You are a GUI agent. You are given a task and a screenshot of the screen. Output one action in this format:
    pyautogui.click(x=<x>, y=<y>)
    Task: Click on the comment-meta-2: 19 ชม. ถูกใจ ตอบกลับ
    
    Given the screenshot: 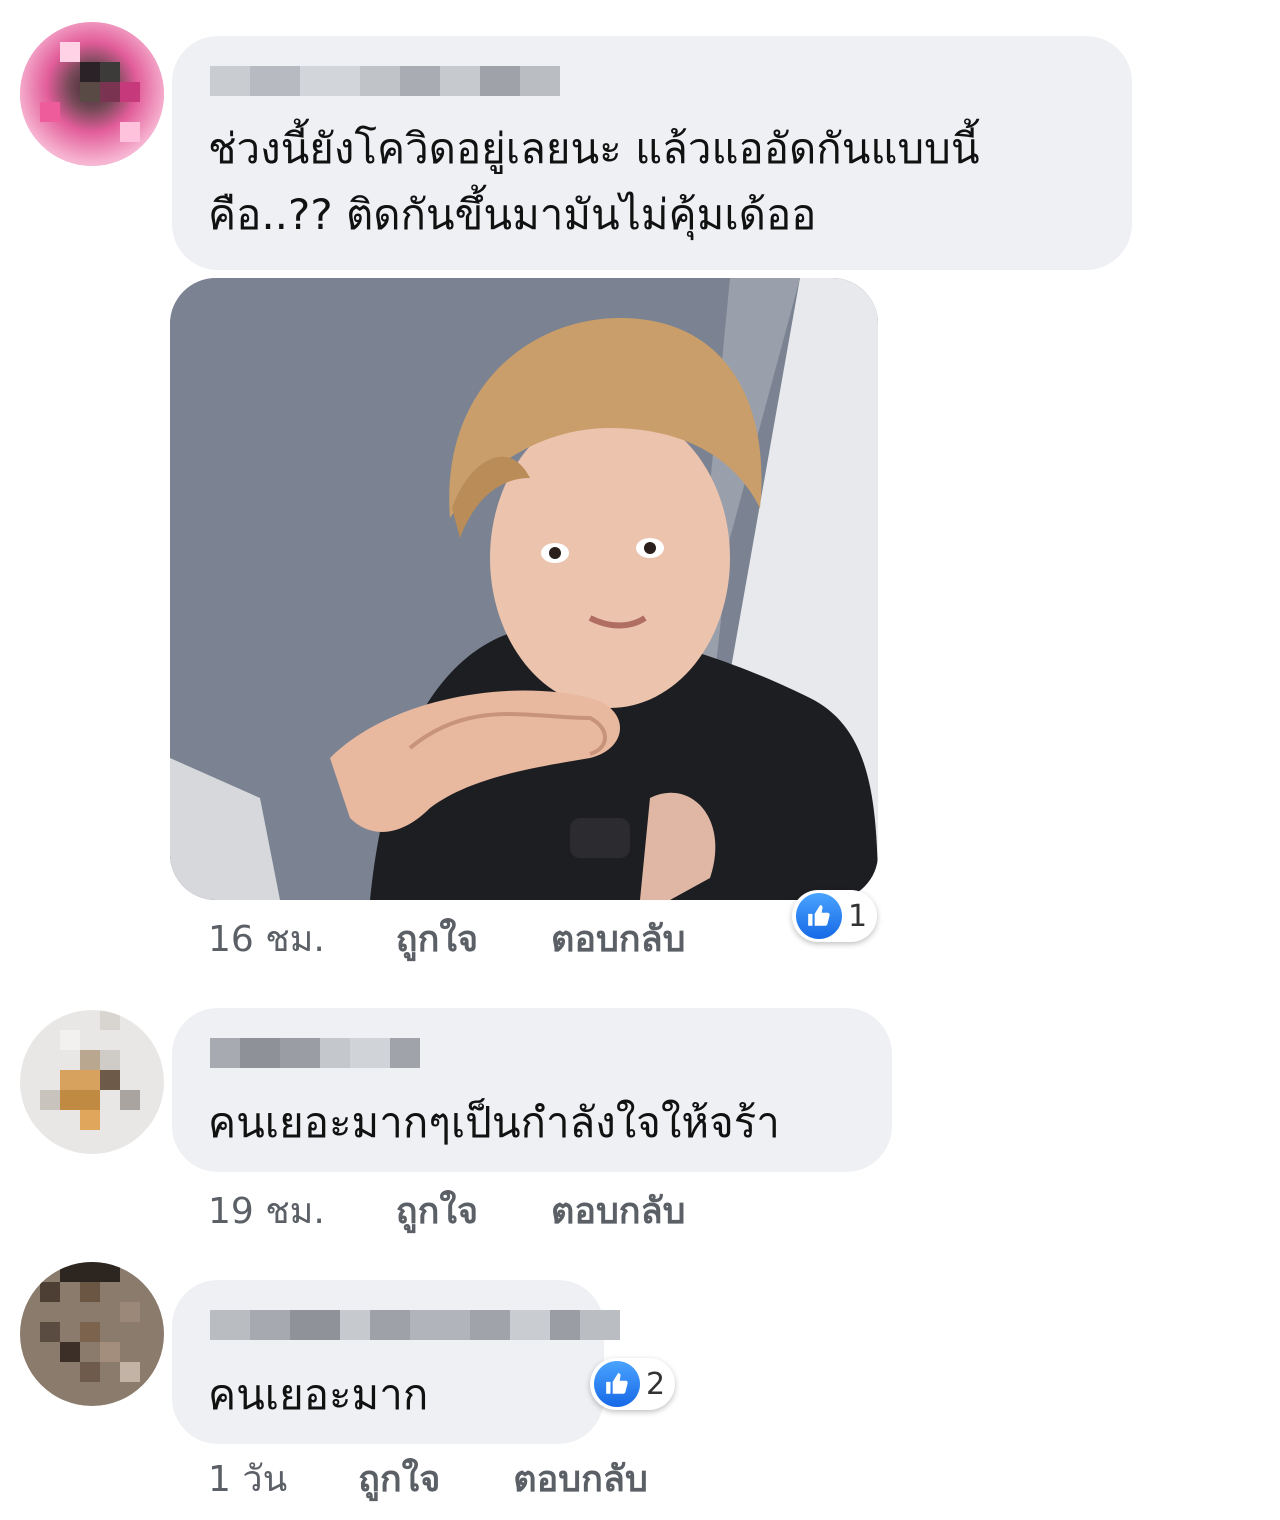 What is the action you would take?
    pyautogui.click(x=447, y=1210)
    